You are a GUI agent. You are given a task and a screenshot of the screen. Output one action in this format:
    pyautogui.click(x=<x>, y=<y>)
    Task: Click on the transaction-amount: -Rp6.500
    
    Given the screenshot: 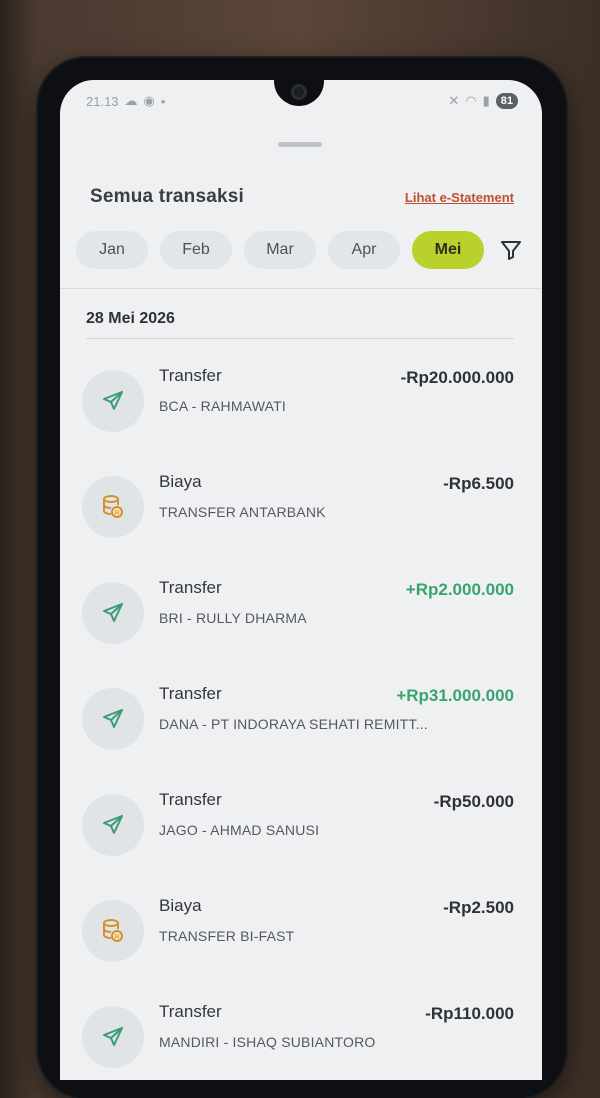 What is the action you would take?
    pyautogui.click(x=478, y=483)
    